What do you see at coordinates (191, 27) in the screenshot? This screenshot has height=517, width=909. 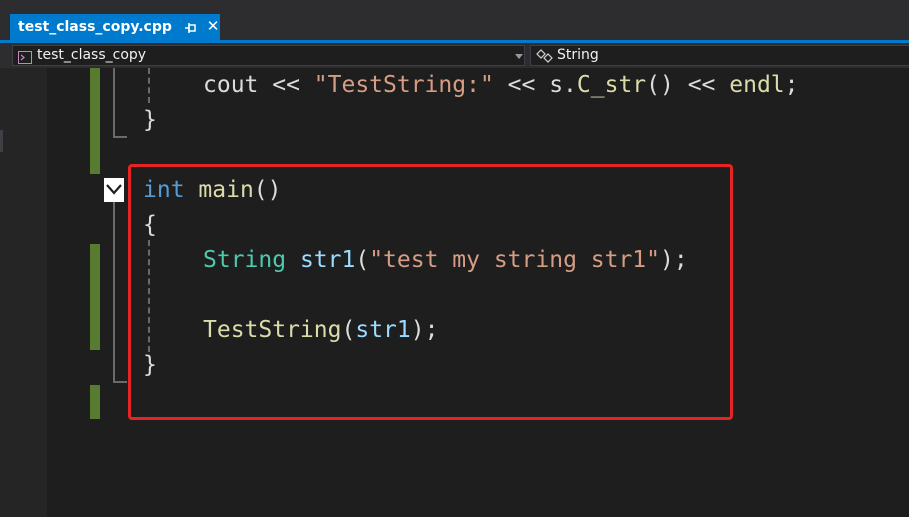 I see `pin-icon` at bounding box center [191, 27].